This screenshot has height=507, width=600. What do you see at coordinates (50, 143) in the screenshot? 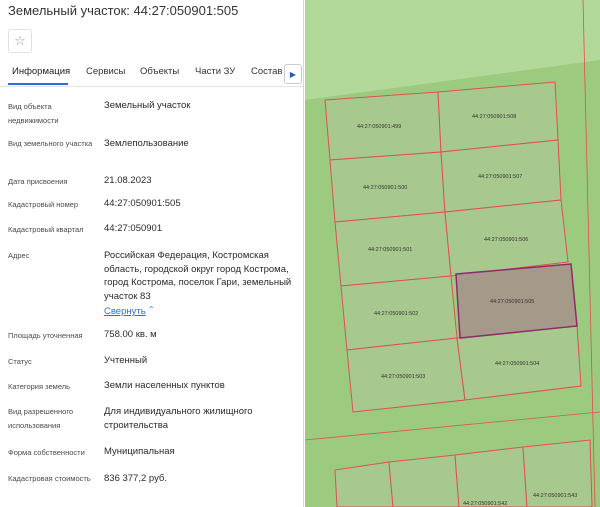
I see `label-land-type: Вид земельного участка` at bounding box center [50, 143].